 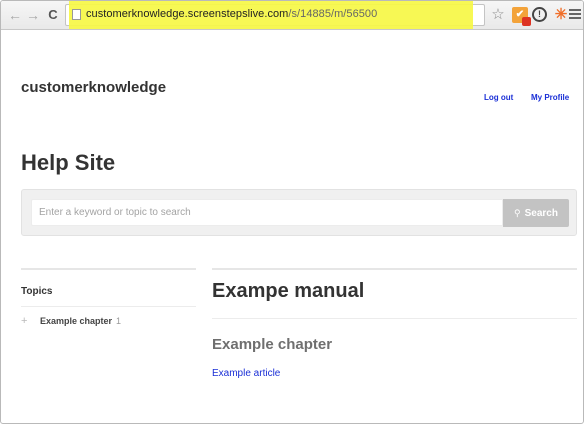 I want to click on my-profile-link: My Profile, so click(x=550, y=97).